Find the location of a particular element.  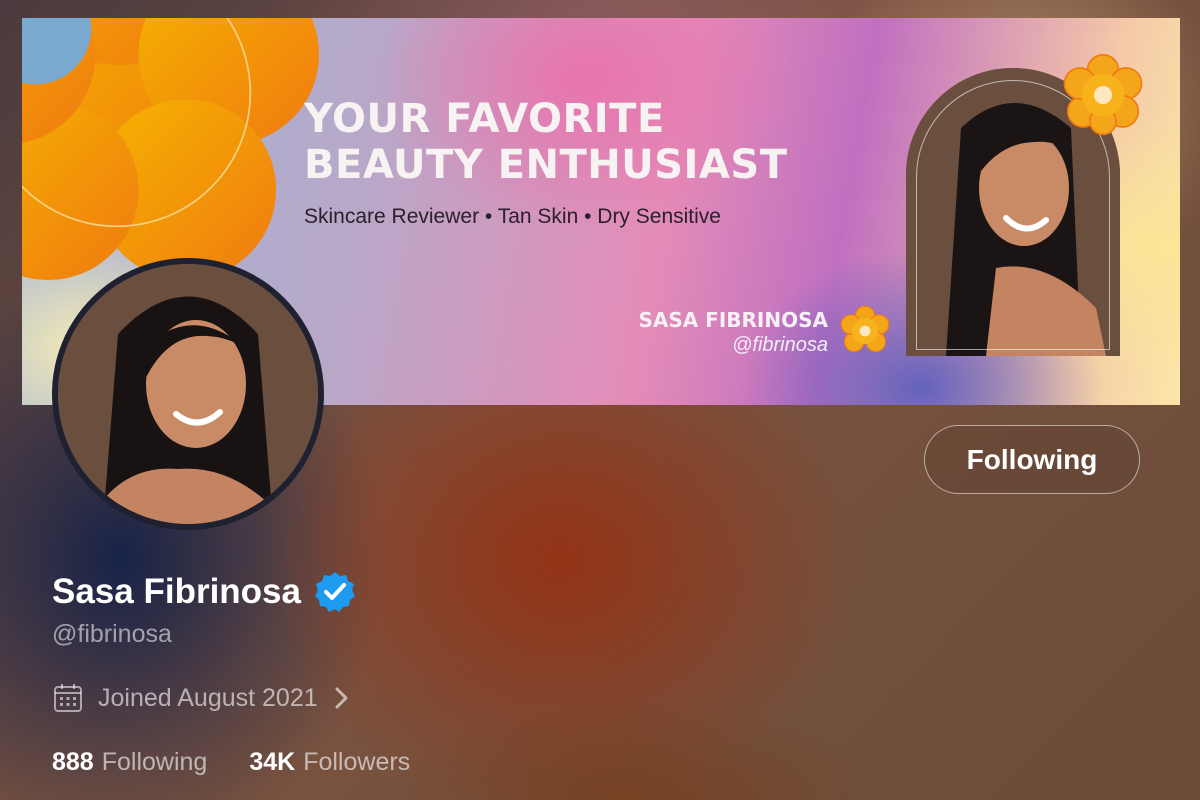

avatar-image is located at coordinates (188, 394).